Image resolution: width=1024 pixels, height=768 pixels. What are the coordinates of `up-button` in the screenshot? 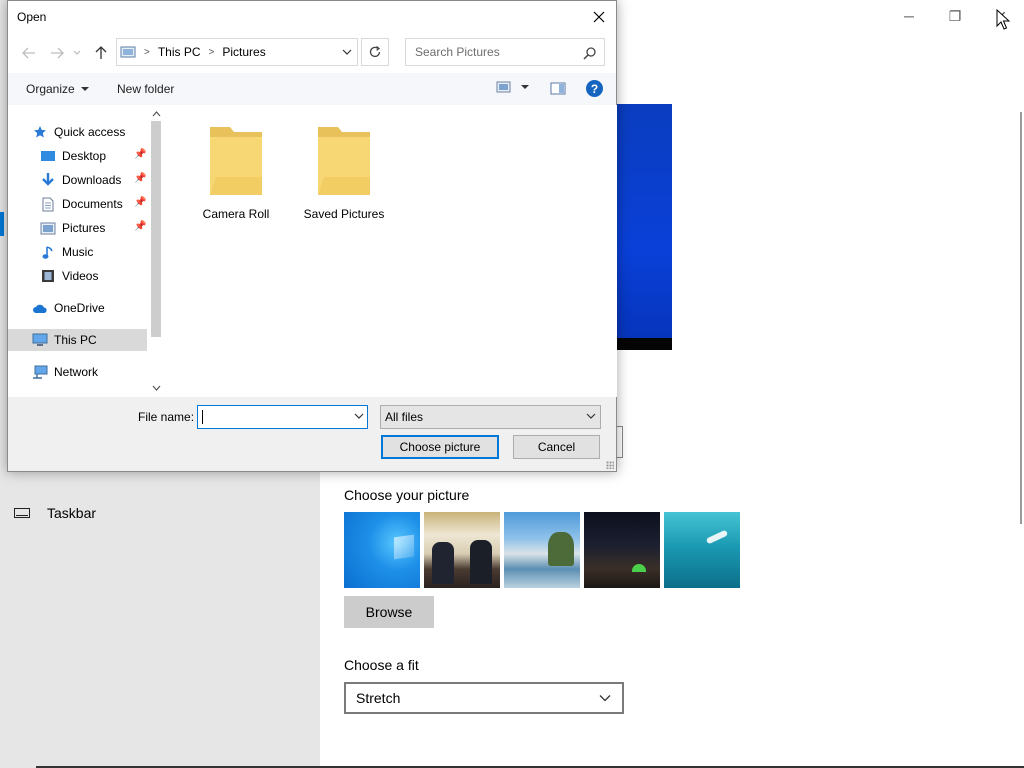 It's located at (101, 53).